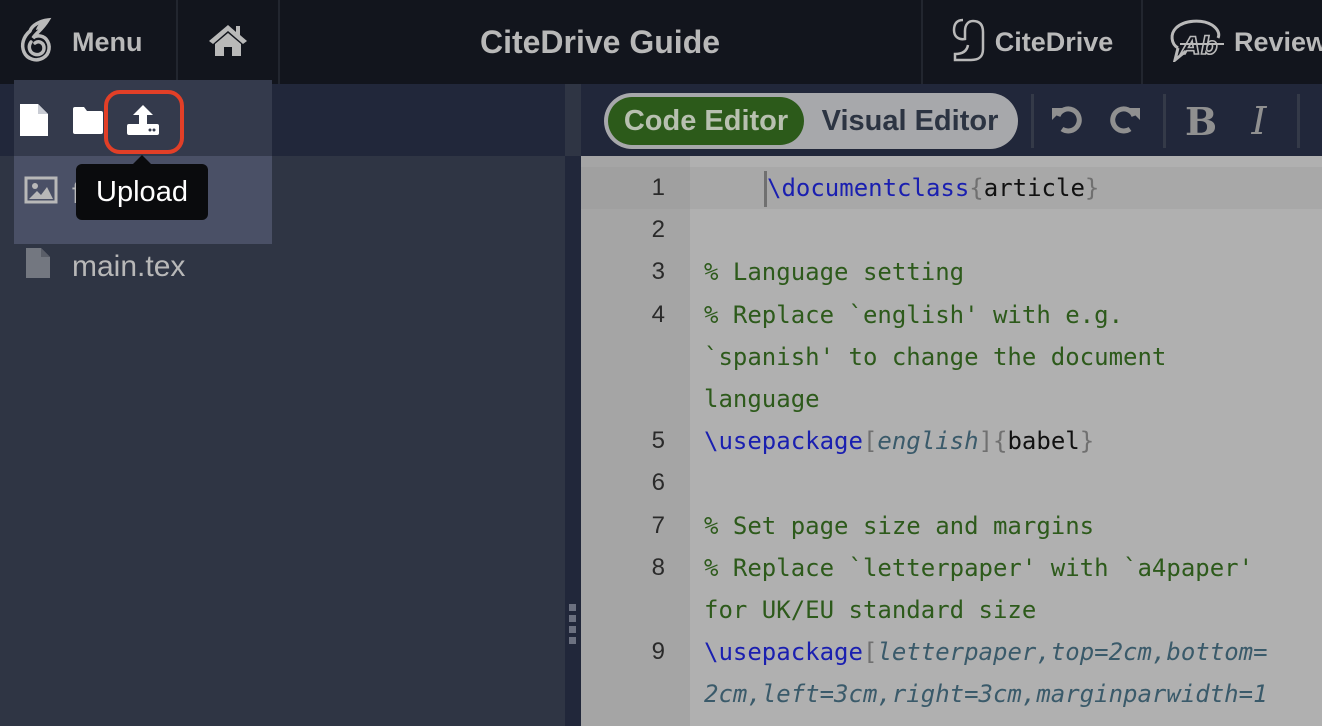 The width and height of the screenshot is (1322, 726). What do you see at coordinates (600, 41) in the screenshot?
I see `project-title: CiteDrive Guide` at bounding box center [600, 41].